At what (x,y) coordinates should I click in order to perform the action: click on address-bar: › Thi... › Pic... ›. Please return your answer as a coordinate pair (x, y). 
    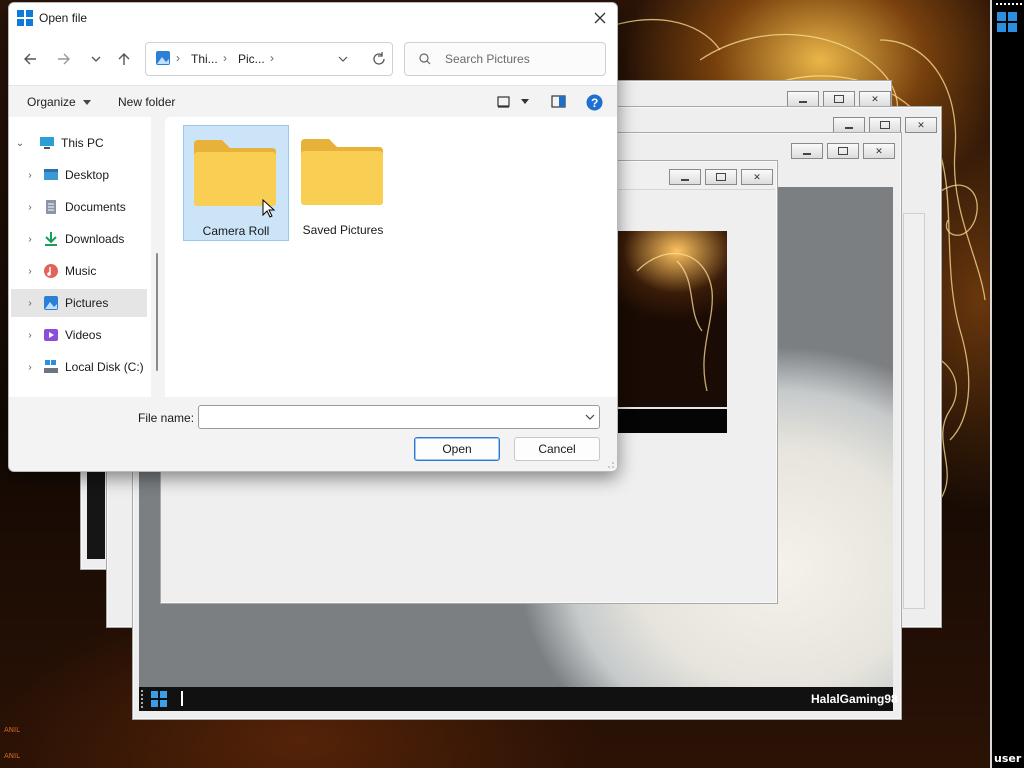
    Looking at the image, I should click on (269, 59).